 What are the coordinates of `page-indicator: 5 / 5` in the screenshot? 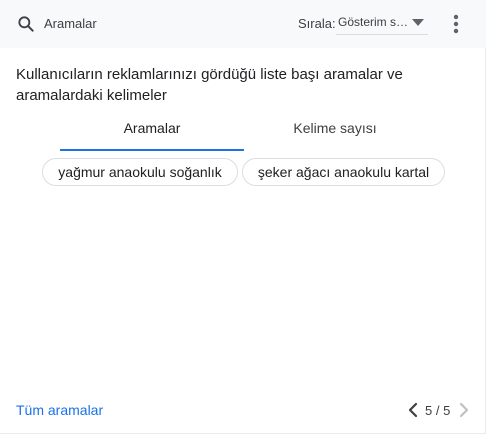 It's located at (438, 410).